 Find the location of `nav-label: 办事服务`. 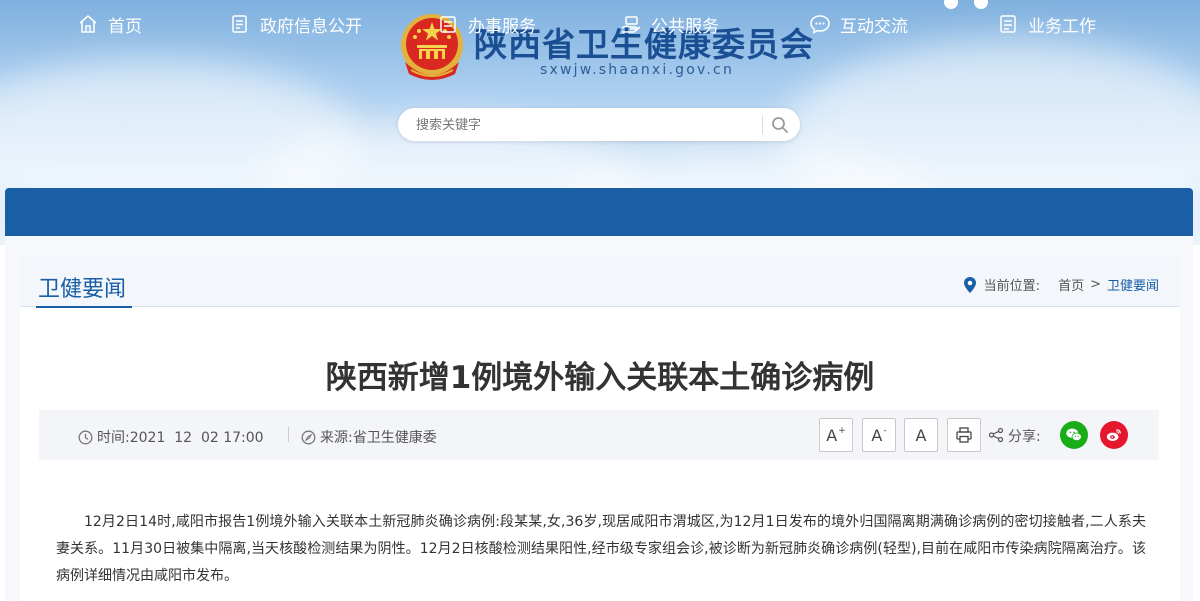

nav-label: 办事服务 is located at coordinates (502, 26).